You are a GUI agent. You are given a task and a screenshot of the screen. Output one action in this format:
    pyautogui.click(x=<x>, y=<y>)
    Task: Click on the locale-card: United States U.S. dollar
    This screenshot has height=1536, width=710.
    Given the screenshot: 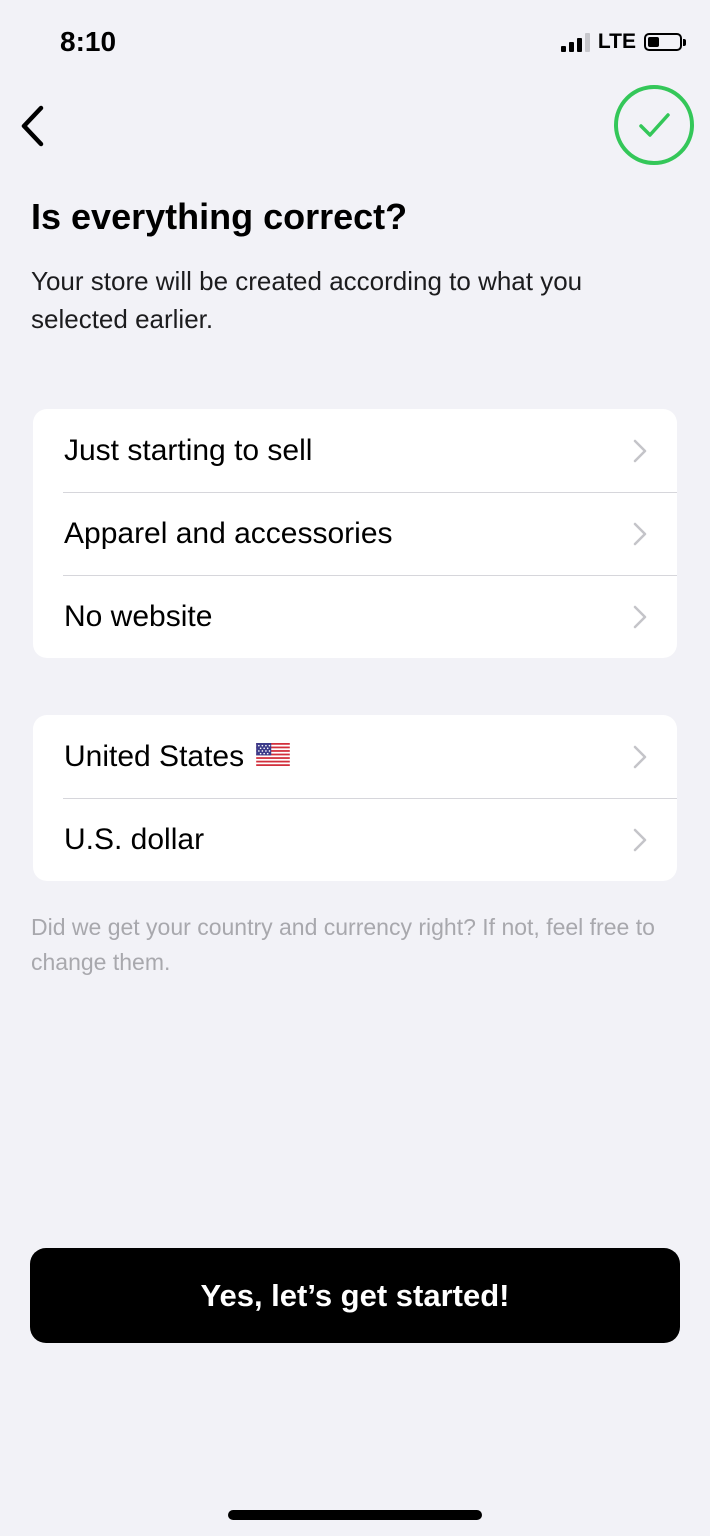 What is the action you would take?
    pyautogui.click(x=355, y=798)
    